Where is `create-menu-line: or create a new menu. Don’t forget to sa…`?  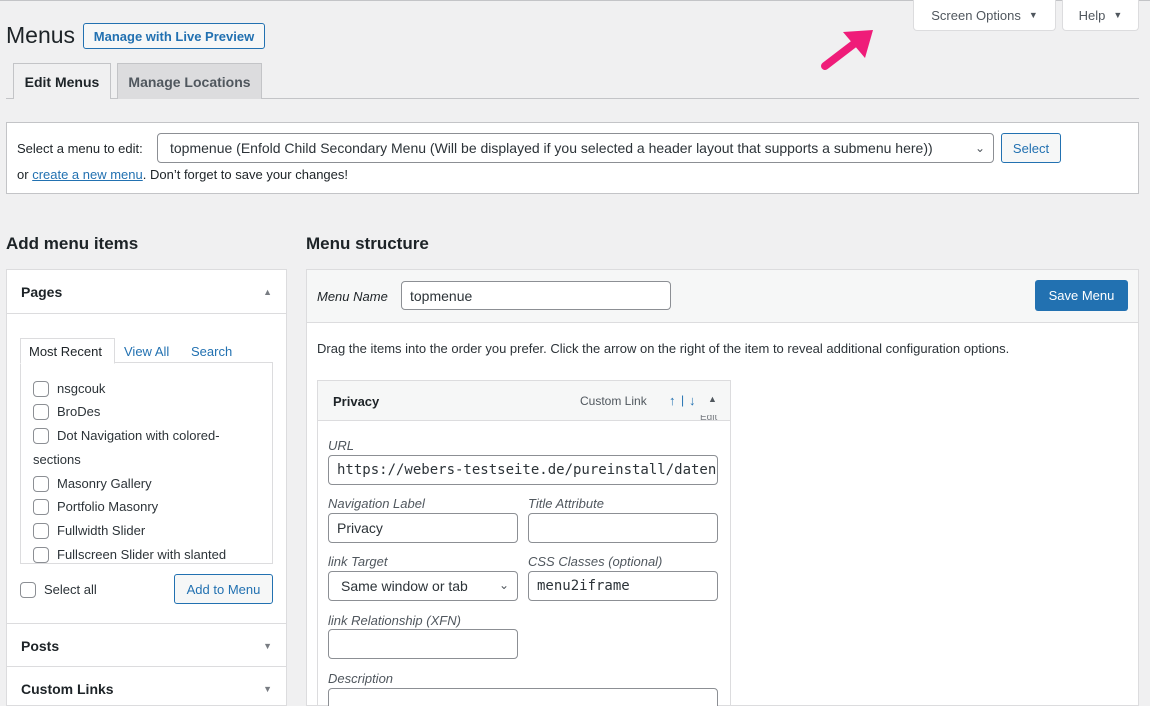
create-menu-line: or create a new menu. Don’t forget to sa… is located at coordinates (182, 174).